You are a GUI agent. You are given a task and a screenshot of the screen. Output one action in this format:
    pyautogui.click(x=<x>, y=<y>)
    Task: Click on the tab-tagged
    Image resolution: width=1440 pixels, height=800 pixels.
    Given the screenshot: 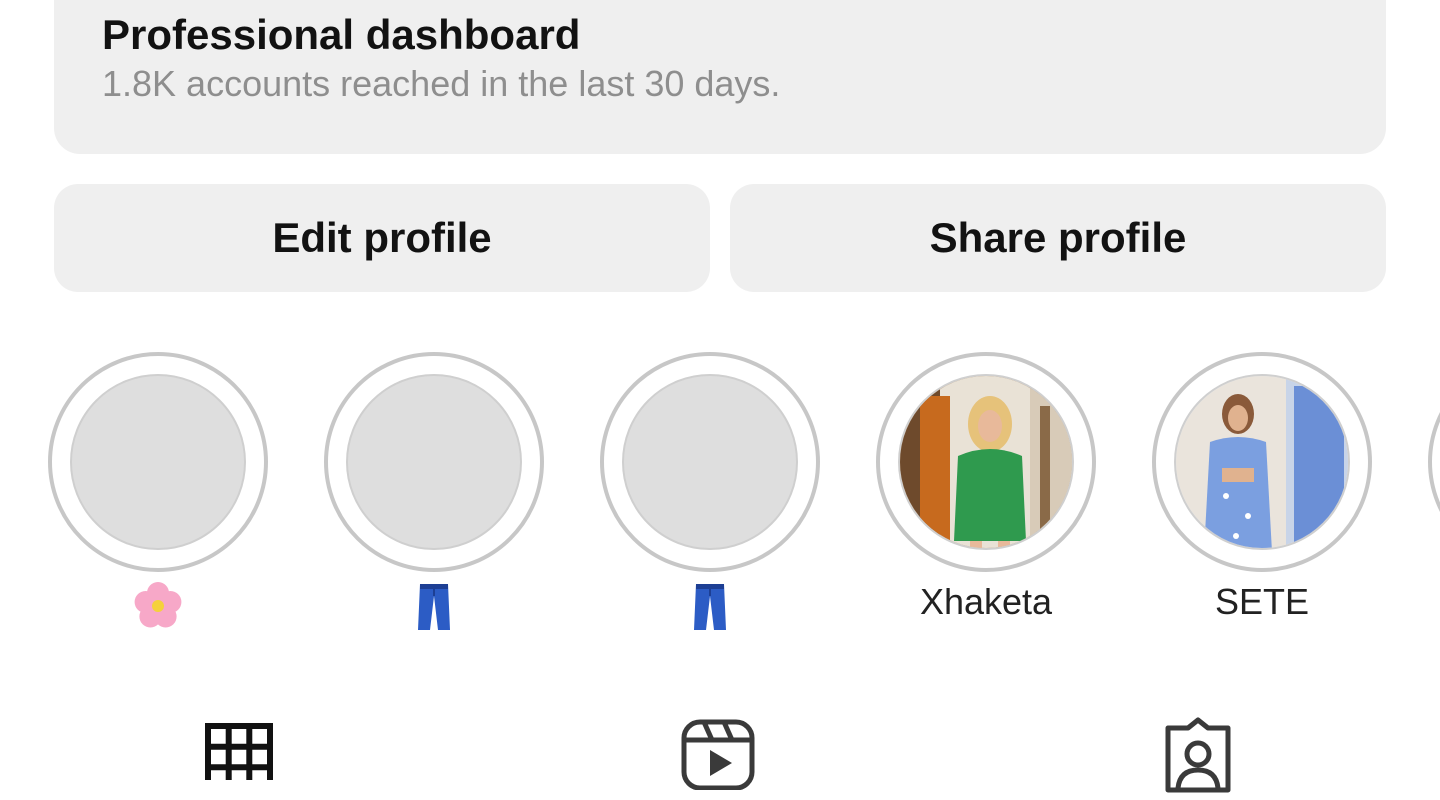 What is the action you would take?
    pyautogui.click(x=1198, y=755)
    